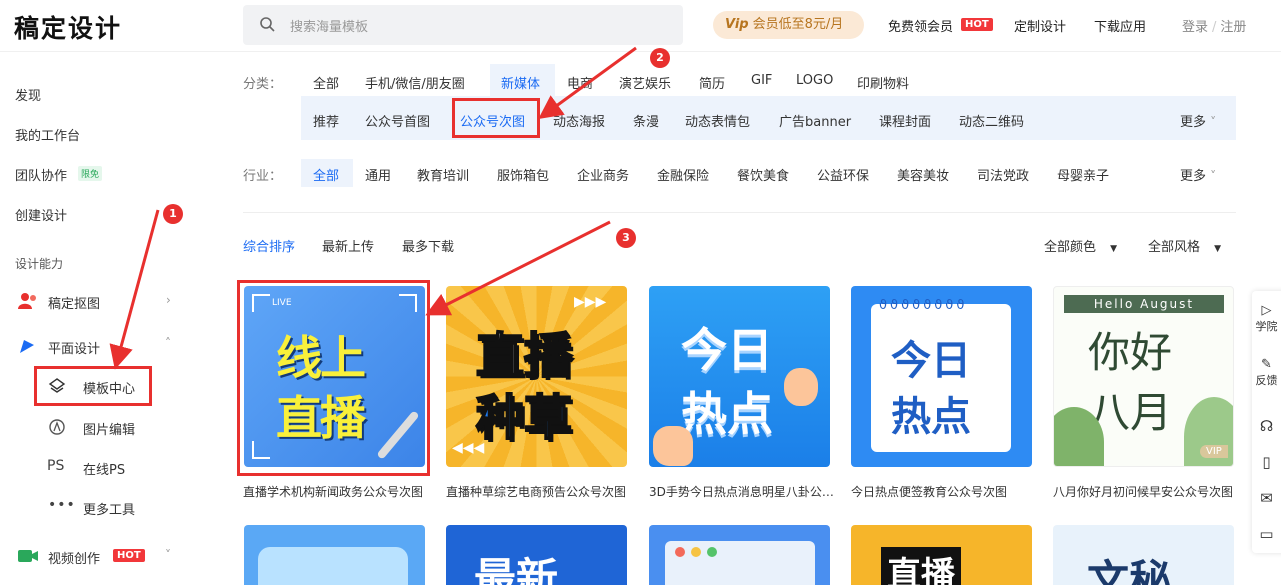 Image resolution: width=1281 pixels, height=585 pixels. What do you see at coordinates (1266, 534) in the screenshot?
I see `message-icon: ▭` at bounding box center [1266, 534].